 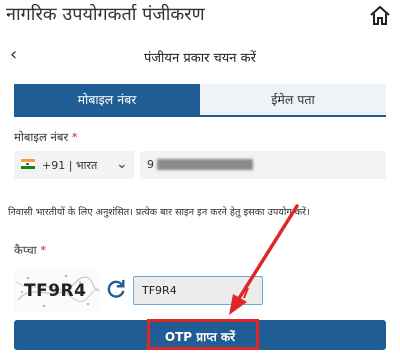 What do you see at coordinates (159, 290) in the screenshot?
I see `captcha-input-value: TF9R4` at bounding box center [159, 290].